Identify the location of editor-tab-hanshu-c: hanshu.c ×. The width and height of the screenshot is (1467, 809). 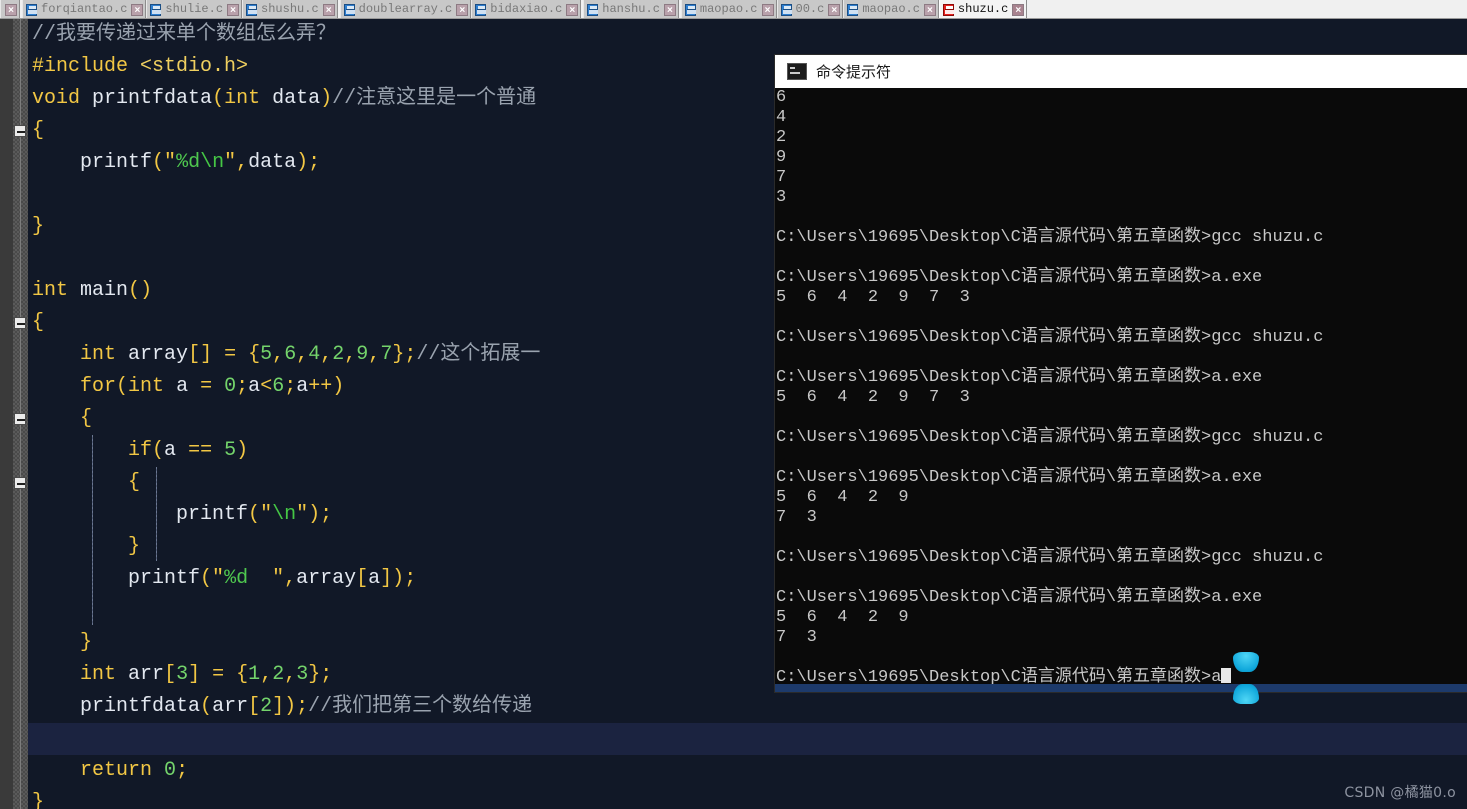
(631, 9).